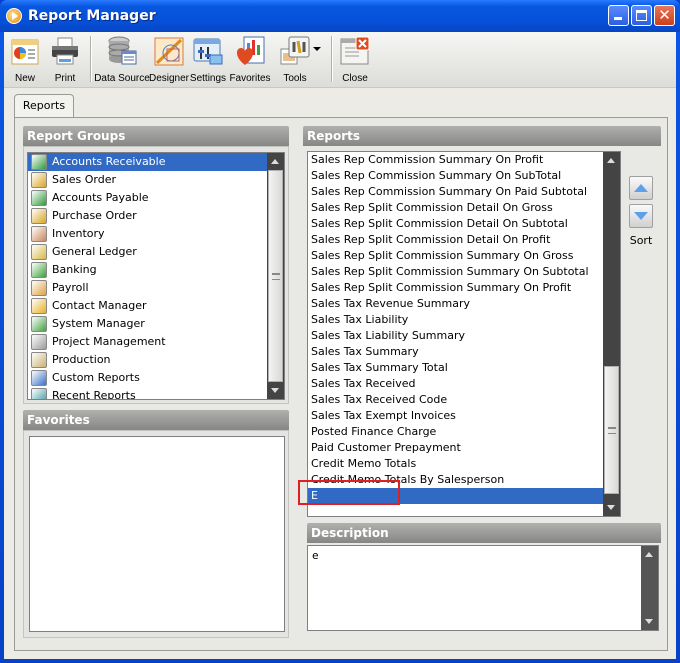 Image resolution: width=680 pixels, height=663 pixels. Describe the element at coordinates (317, 49) in the screenshot. I see `tools-dropdown-arrow-icon` at that location.